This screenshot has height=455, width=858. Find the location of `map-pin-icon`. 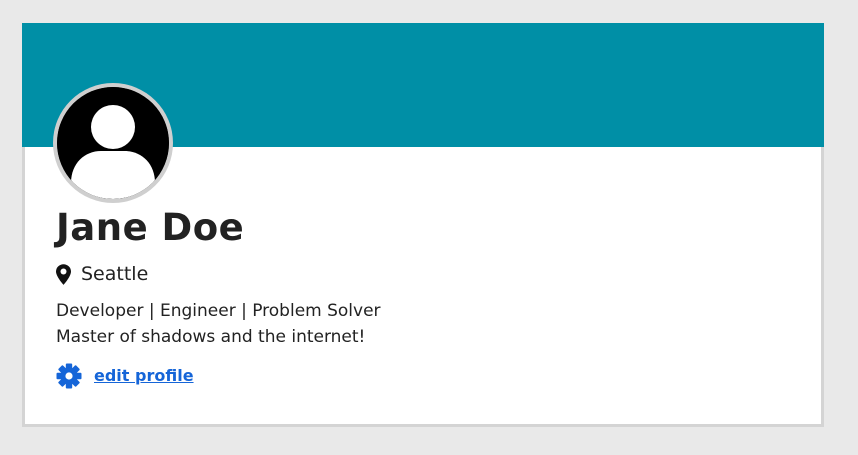

map-pin-icon is located at coordinates (63, 274).